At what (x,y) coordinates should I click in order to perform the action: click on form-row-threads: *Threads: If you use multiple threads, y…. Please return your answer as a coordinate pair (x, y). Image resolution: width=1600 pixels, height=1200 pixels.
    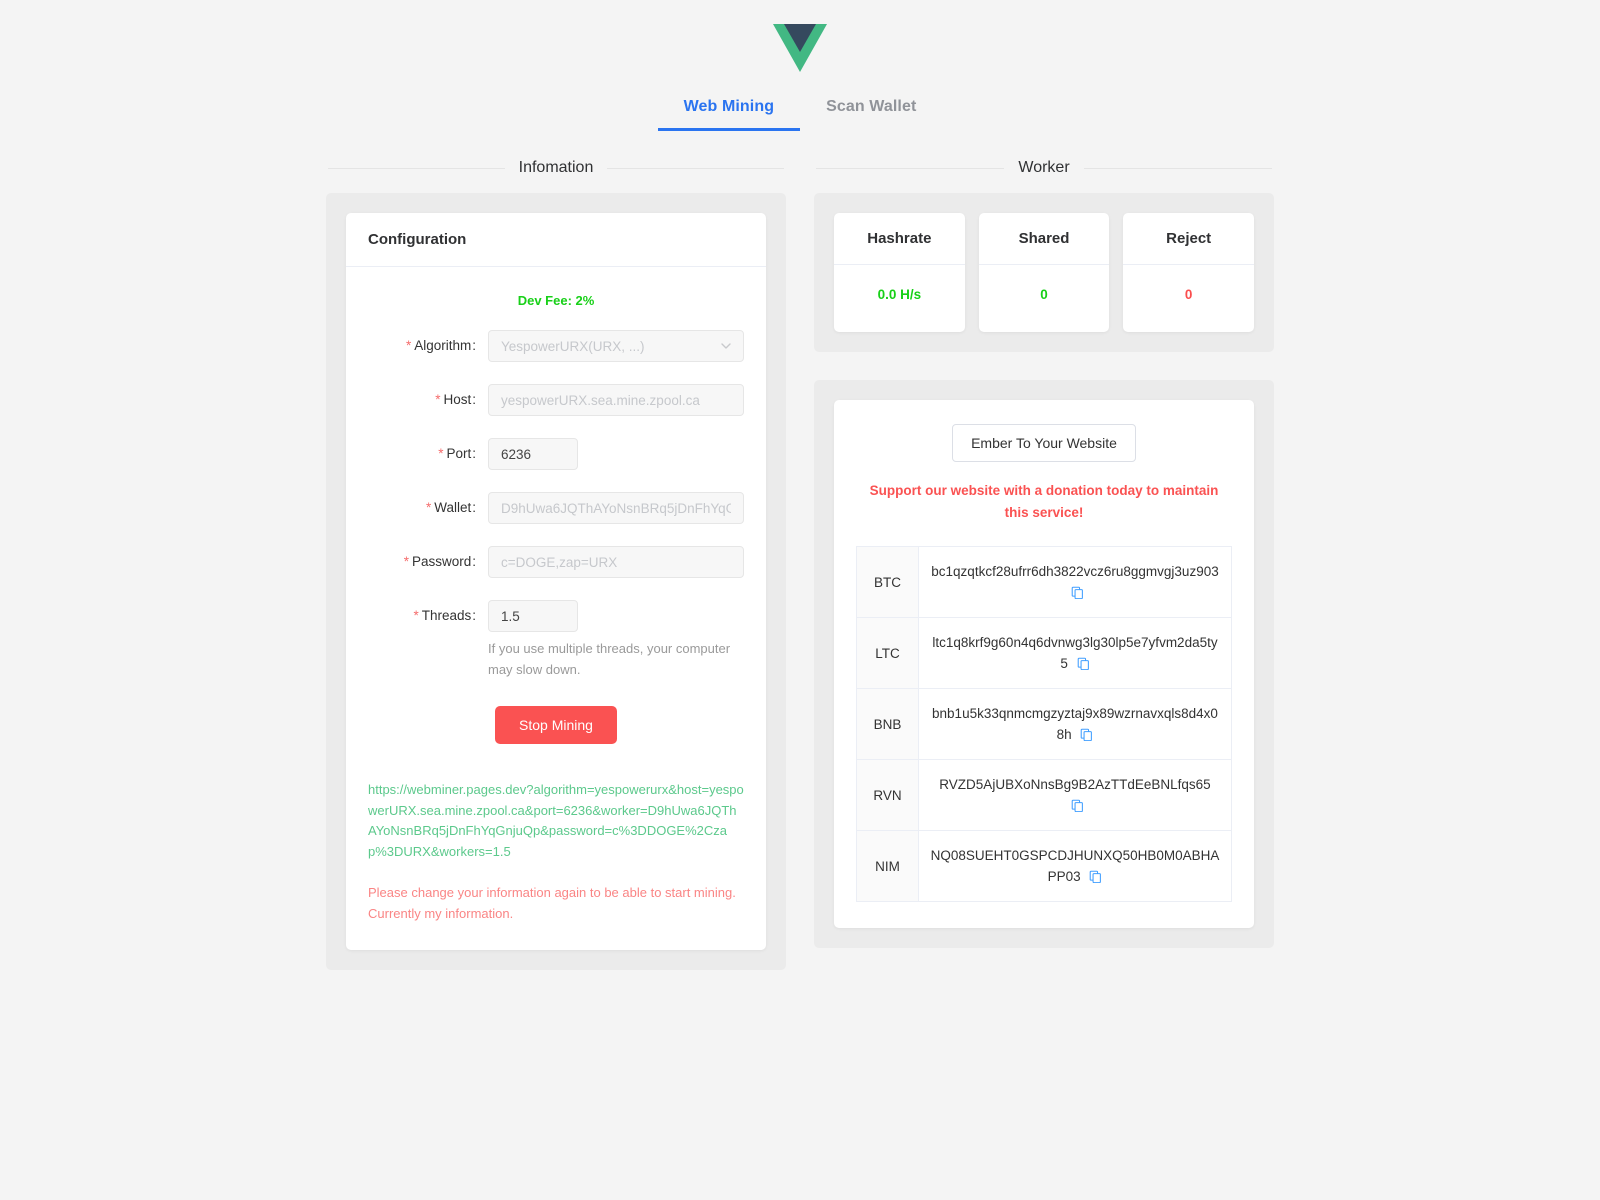
    Looking at the image, I should click on (556, 640).